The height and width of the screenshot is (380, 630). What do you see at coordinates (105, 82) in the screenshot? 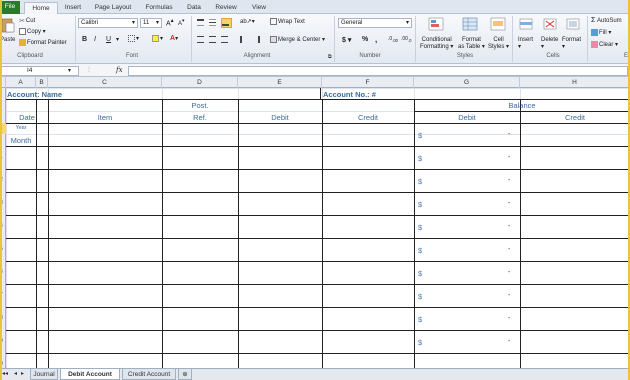
I see `column-header-c: C` at bounding box center [105, 82].